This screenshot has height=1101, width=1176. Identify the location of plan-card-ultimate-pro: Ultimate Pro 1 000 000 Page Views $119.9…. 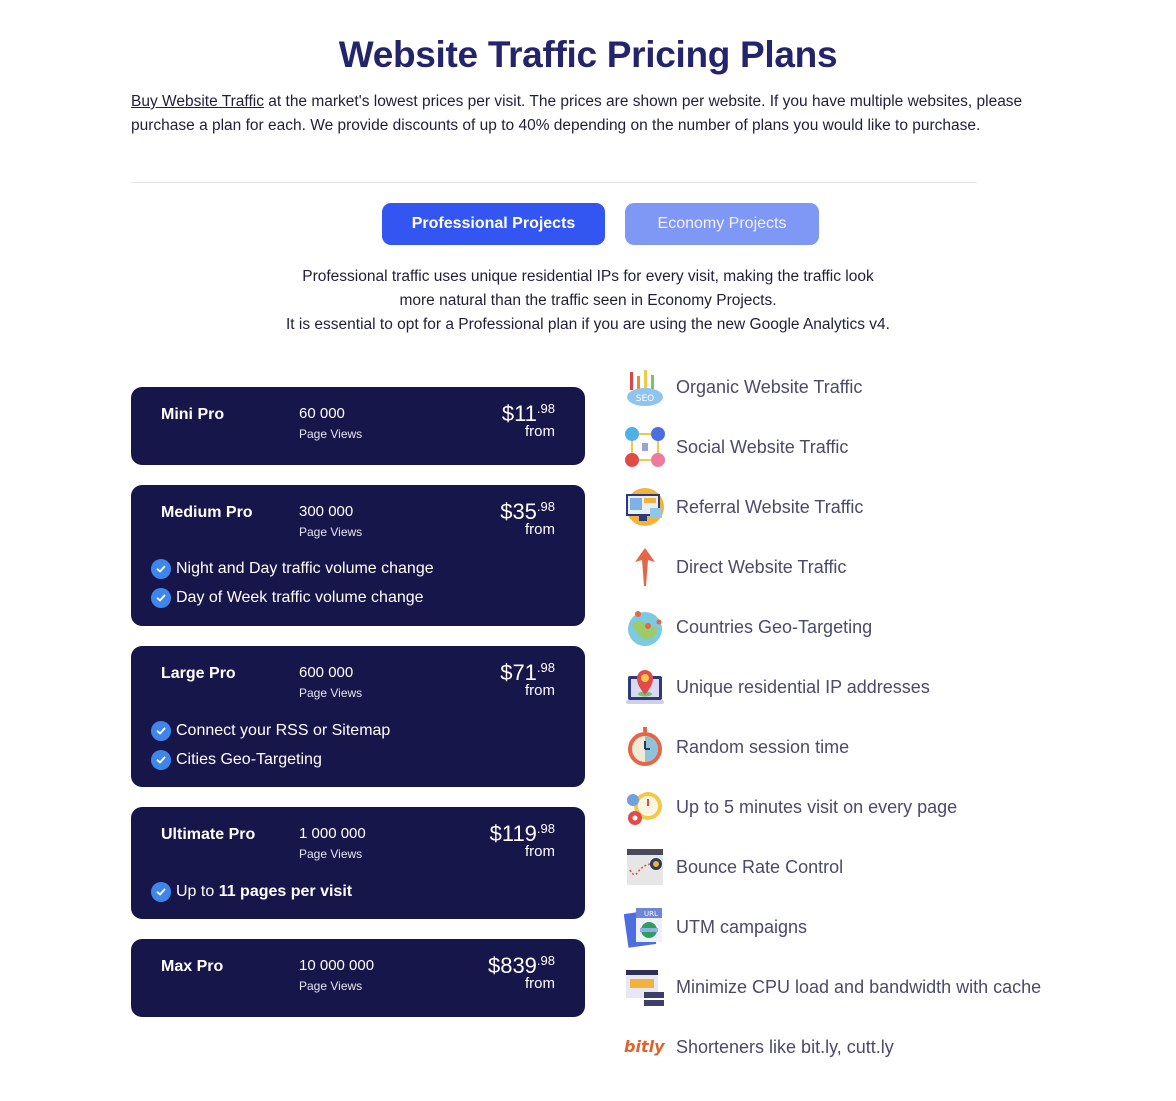
(358, 863).